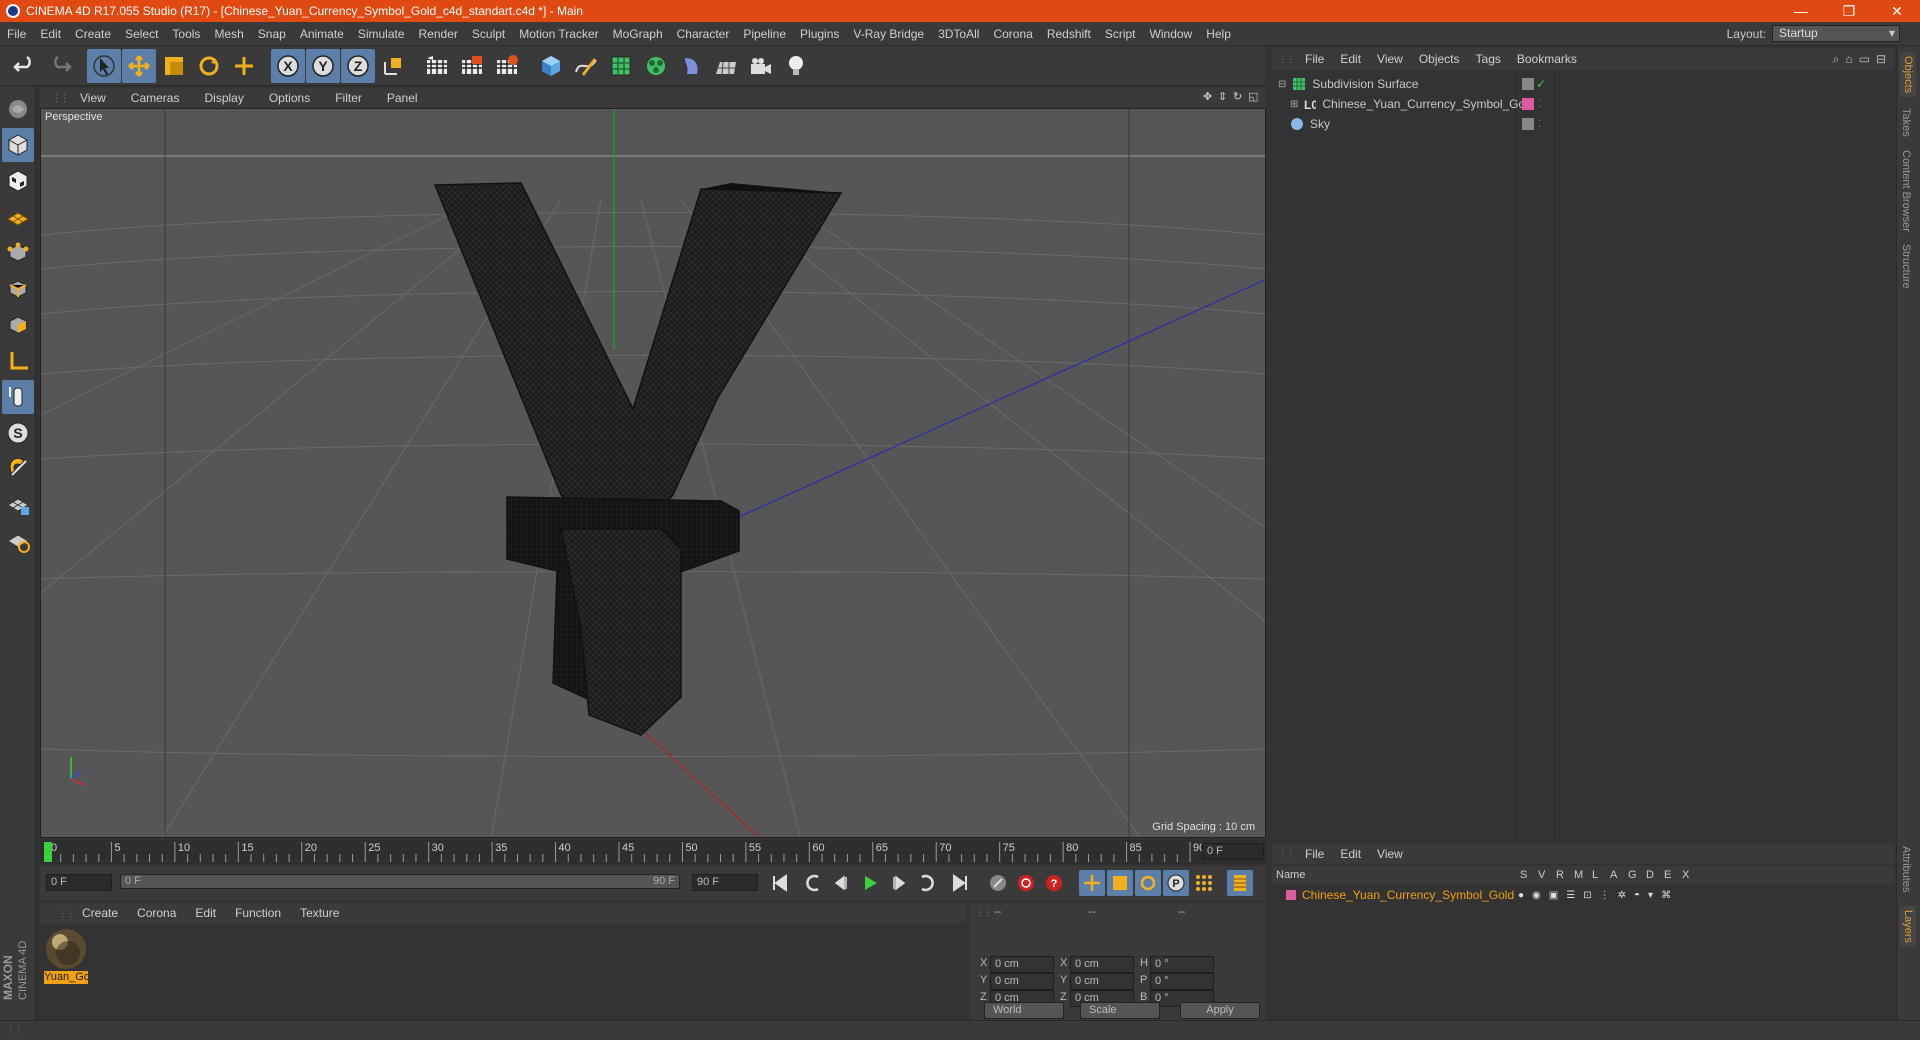 This screenshot has height=1040, width=1920. Describe the element at coordinates (1024, 1010) in the screenshot. I see `coord-mode-dropdown: World` at that location.